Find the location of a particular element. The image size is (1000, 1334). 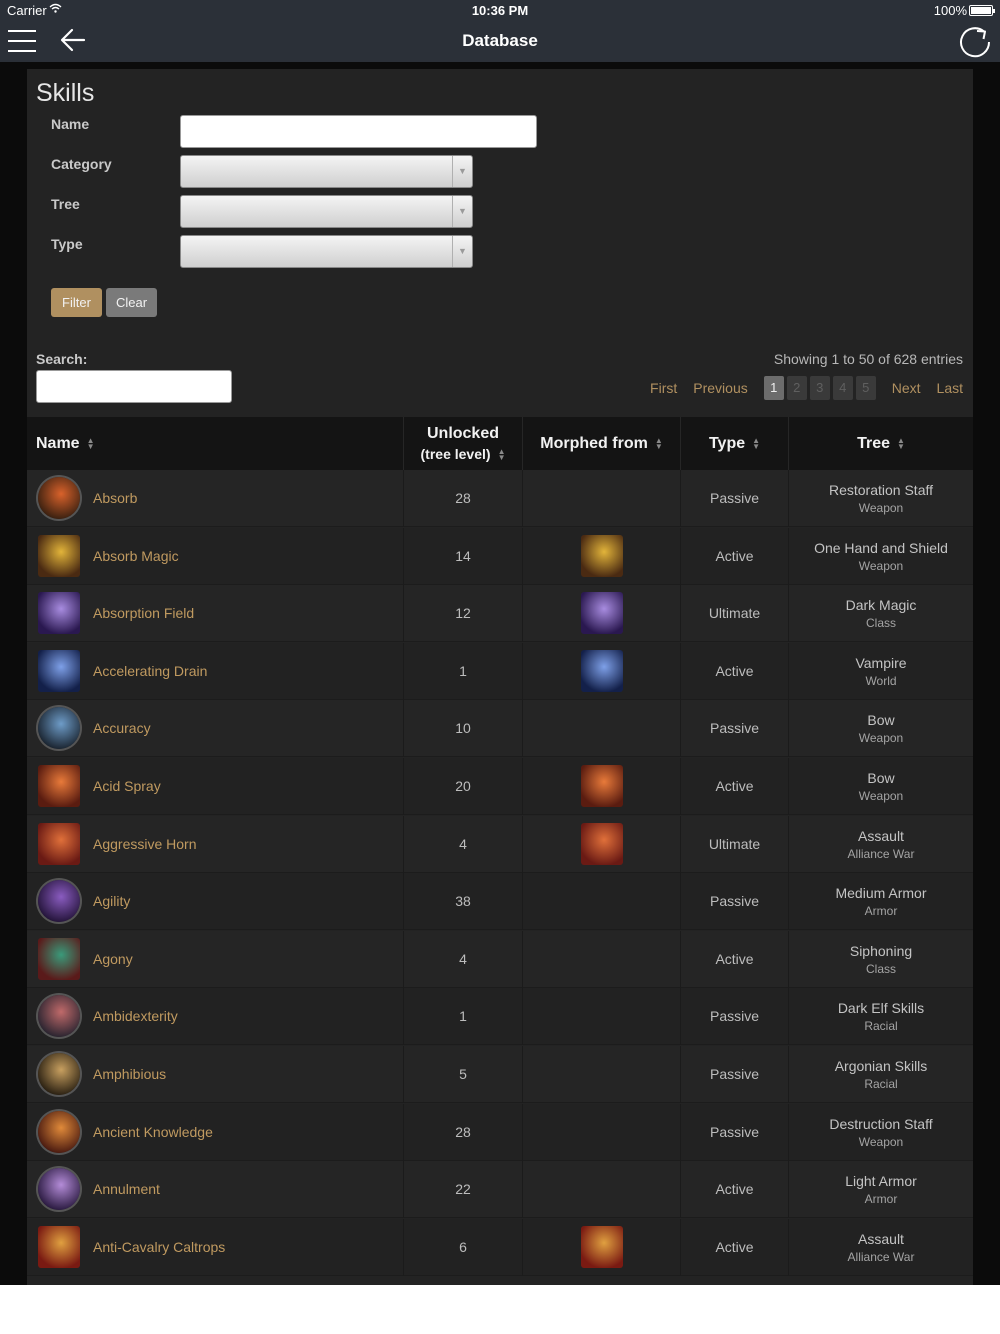

unlocked-cell: 6 is located at coordinates (463, 1247).